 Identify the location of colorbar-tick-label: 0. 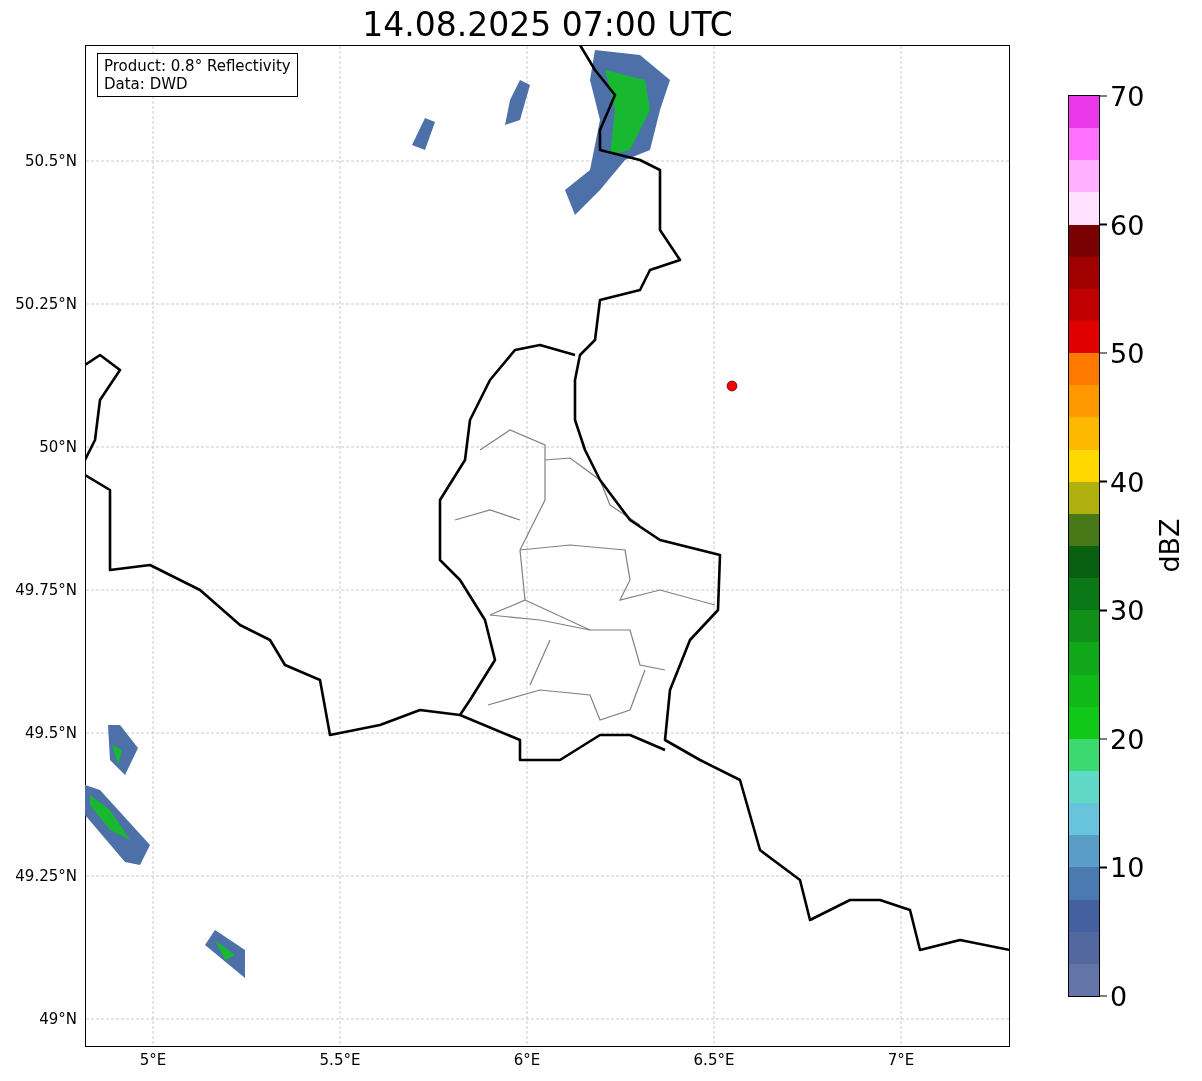
(1119, 996).